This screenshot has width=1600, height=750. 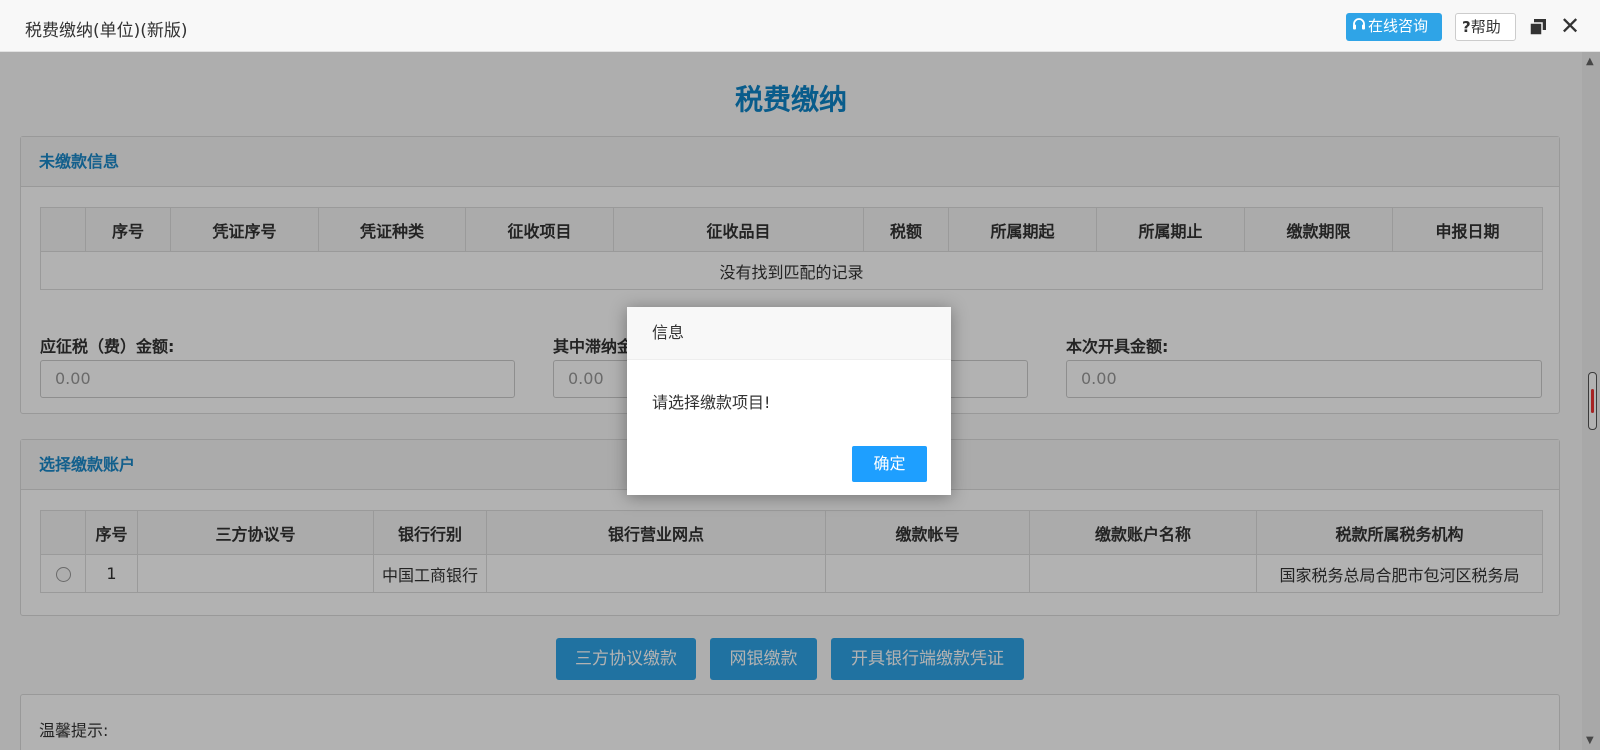 I want to click on question-icon: ?, so click(x=1466, y=27).